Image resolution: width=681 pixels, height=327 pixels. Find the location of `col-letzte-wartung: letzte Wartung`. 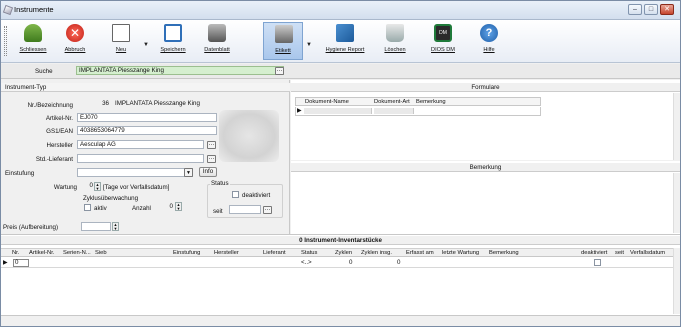

col-letzte-wartung: letzte Wartung is located at coordinates (460, 253).